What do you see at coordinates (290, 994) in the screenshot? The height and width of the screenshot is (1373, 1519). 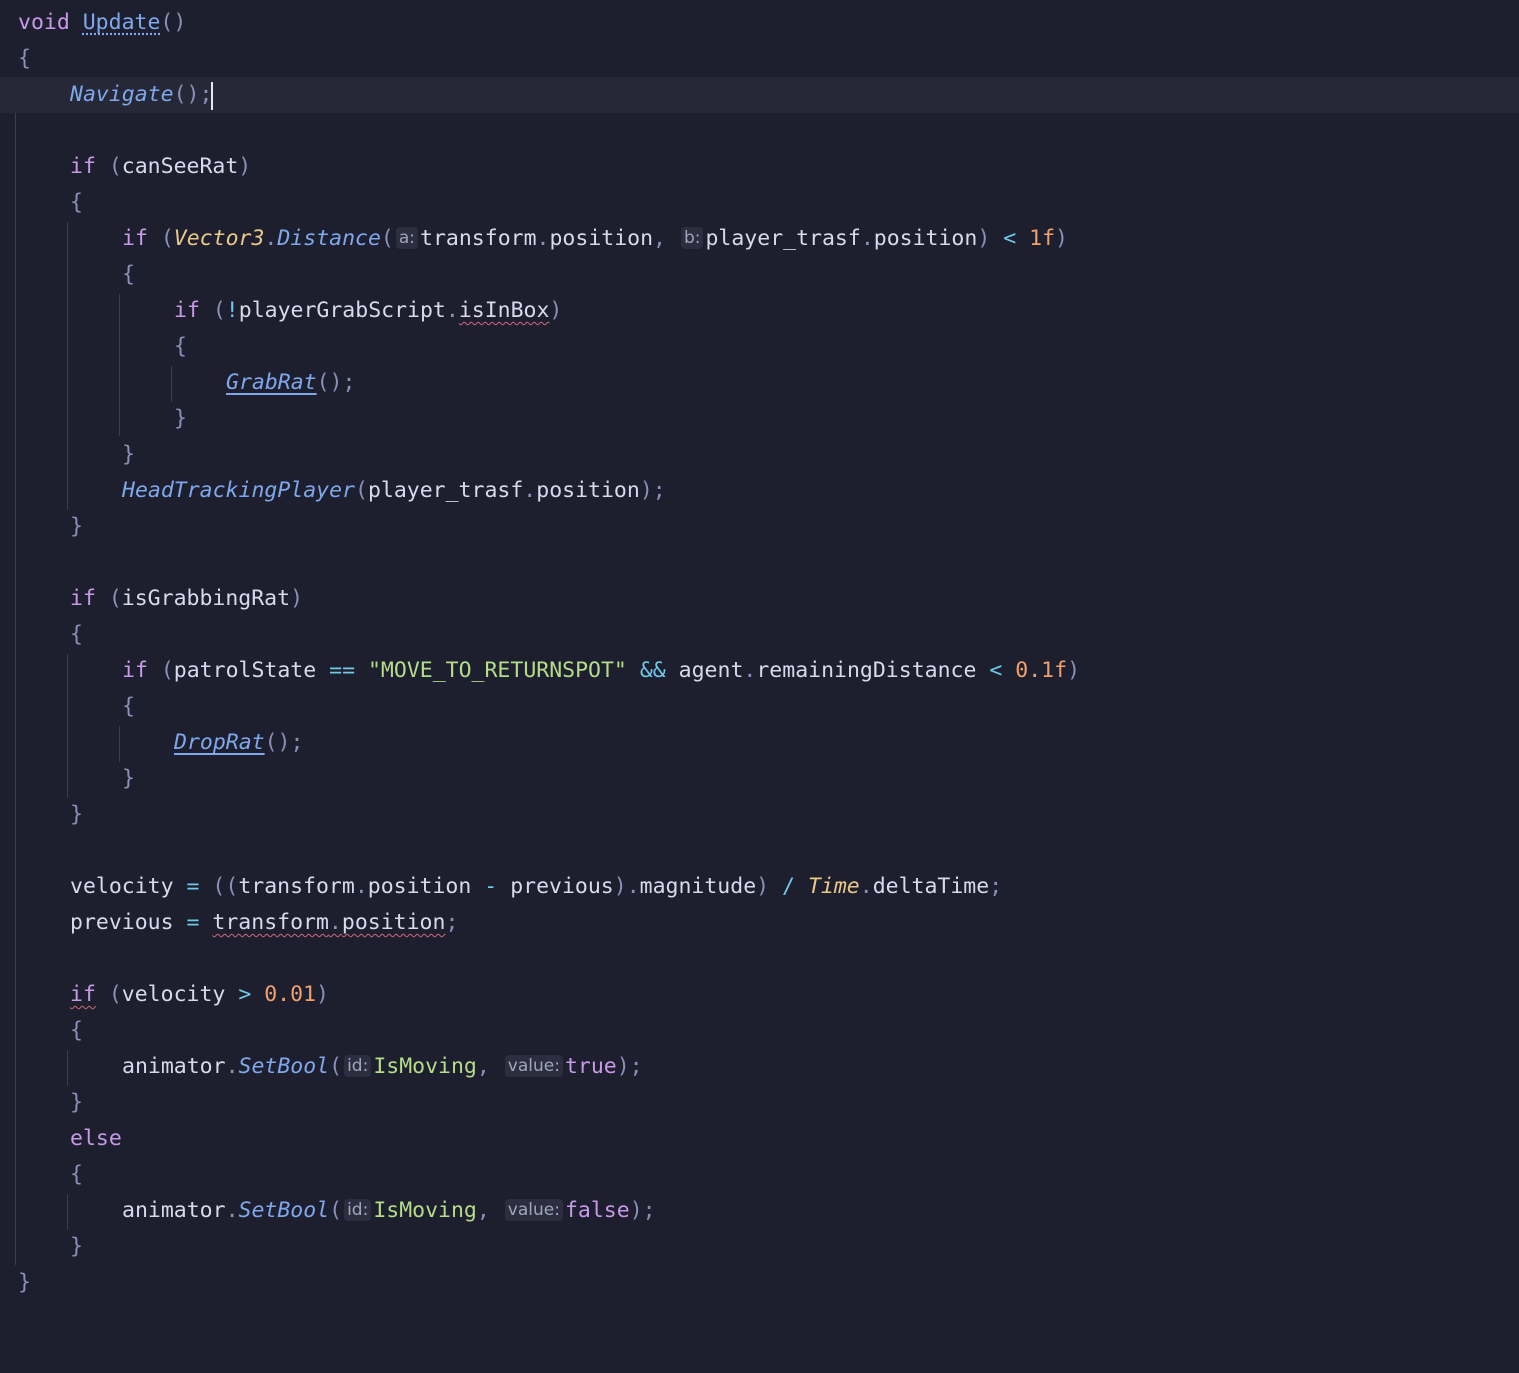 I see `number-literal: 0.01` at bounding box center [290, 994].